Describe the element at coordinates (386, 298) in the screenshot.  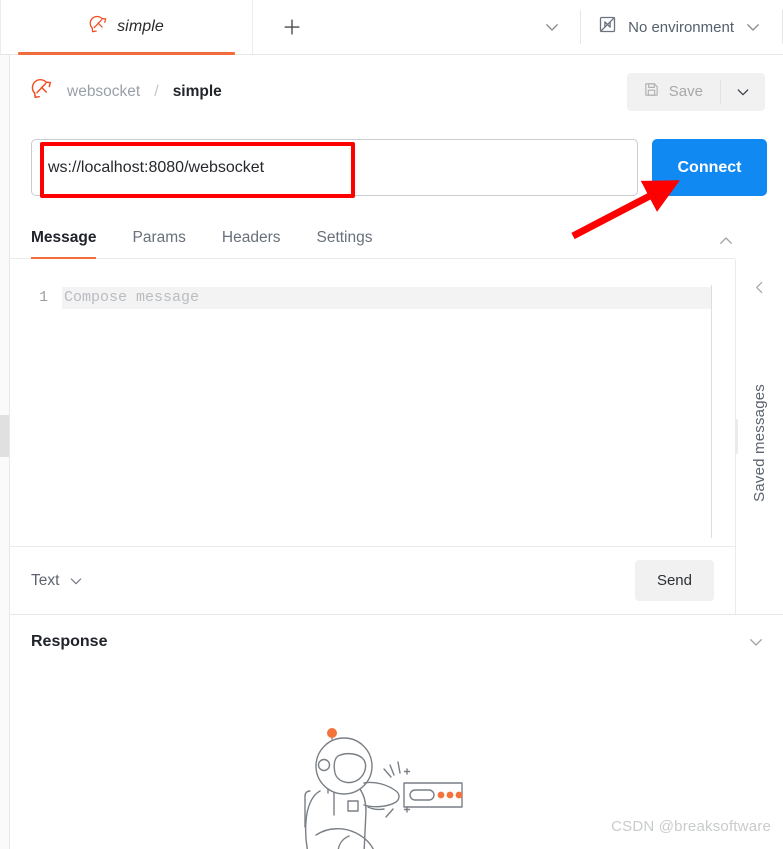
I see `message-compose-input: Compose message` at that location.